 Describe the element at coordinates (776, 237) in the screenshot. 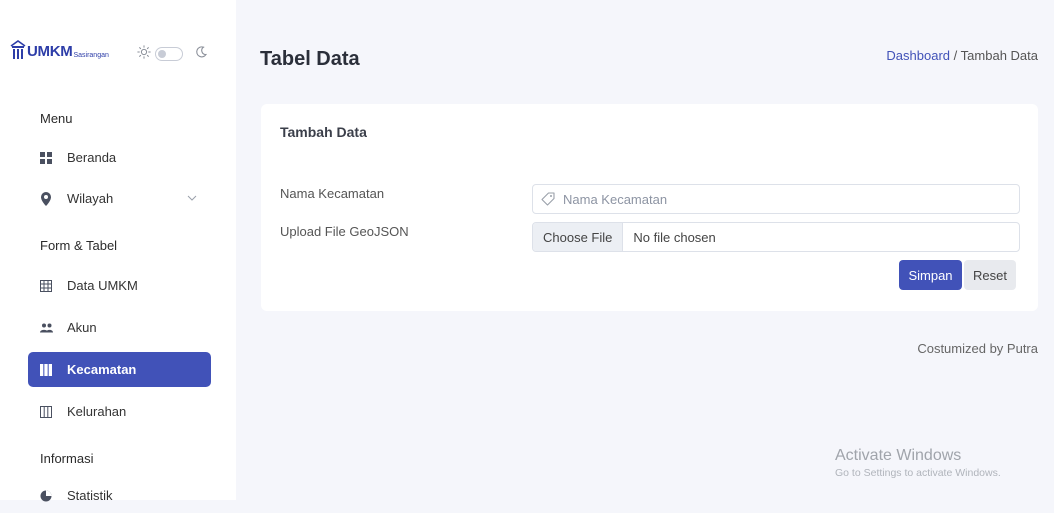

I see `geojson-file-input: Choose File No file chosen` at that location.